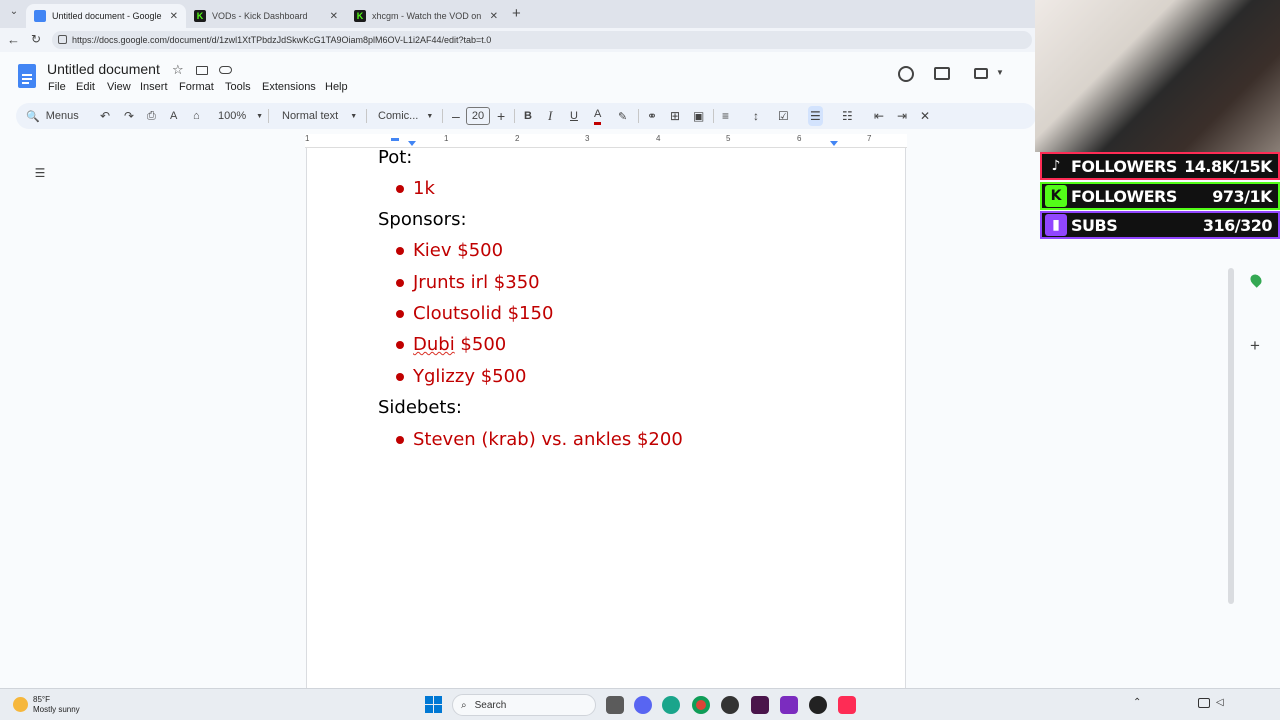 The height and width of the screenshot is (720, 1280). I want to click on right-margin-marker, so click(834, 143).